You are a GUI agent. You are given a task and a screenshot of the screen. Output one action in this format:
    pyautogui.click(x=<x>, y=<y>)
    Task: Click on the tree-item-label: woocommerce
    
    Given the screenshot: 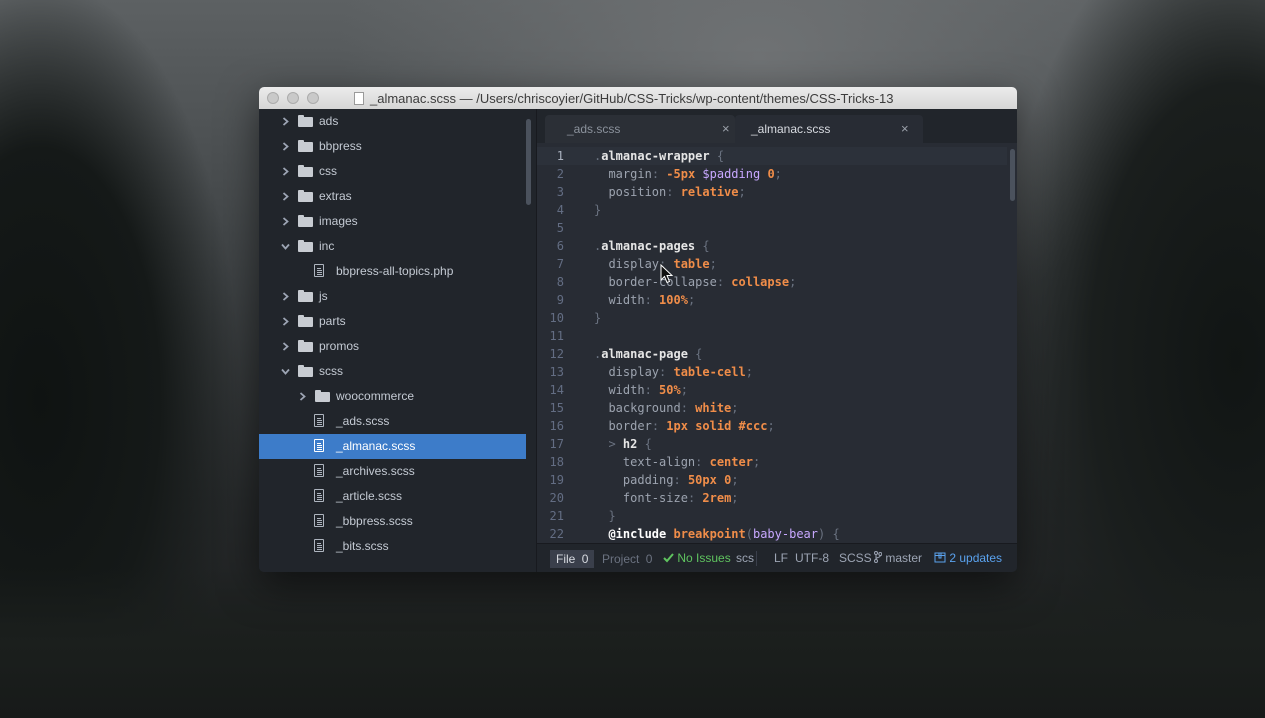 What is the action you would take?
    pyautogui.click(x=375, y=396)
    